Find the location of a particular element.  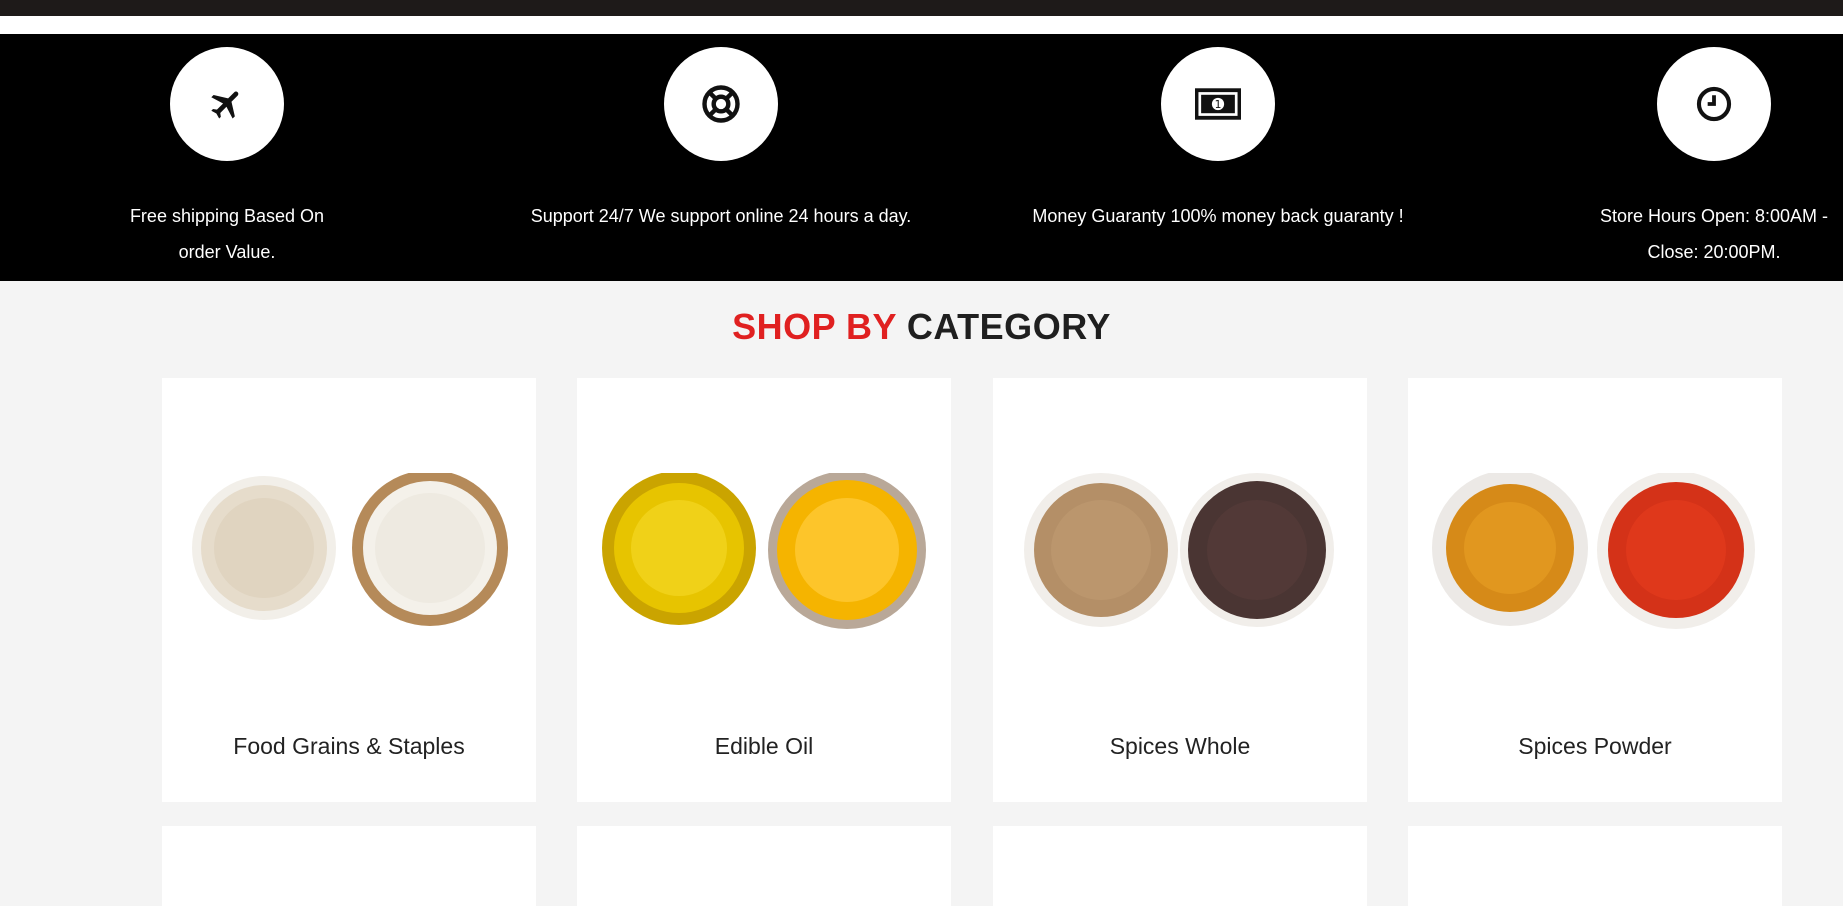

category-label: Spices Whole is located at coordinates (1180, 746).